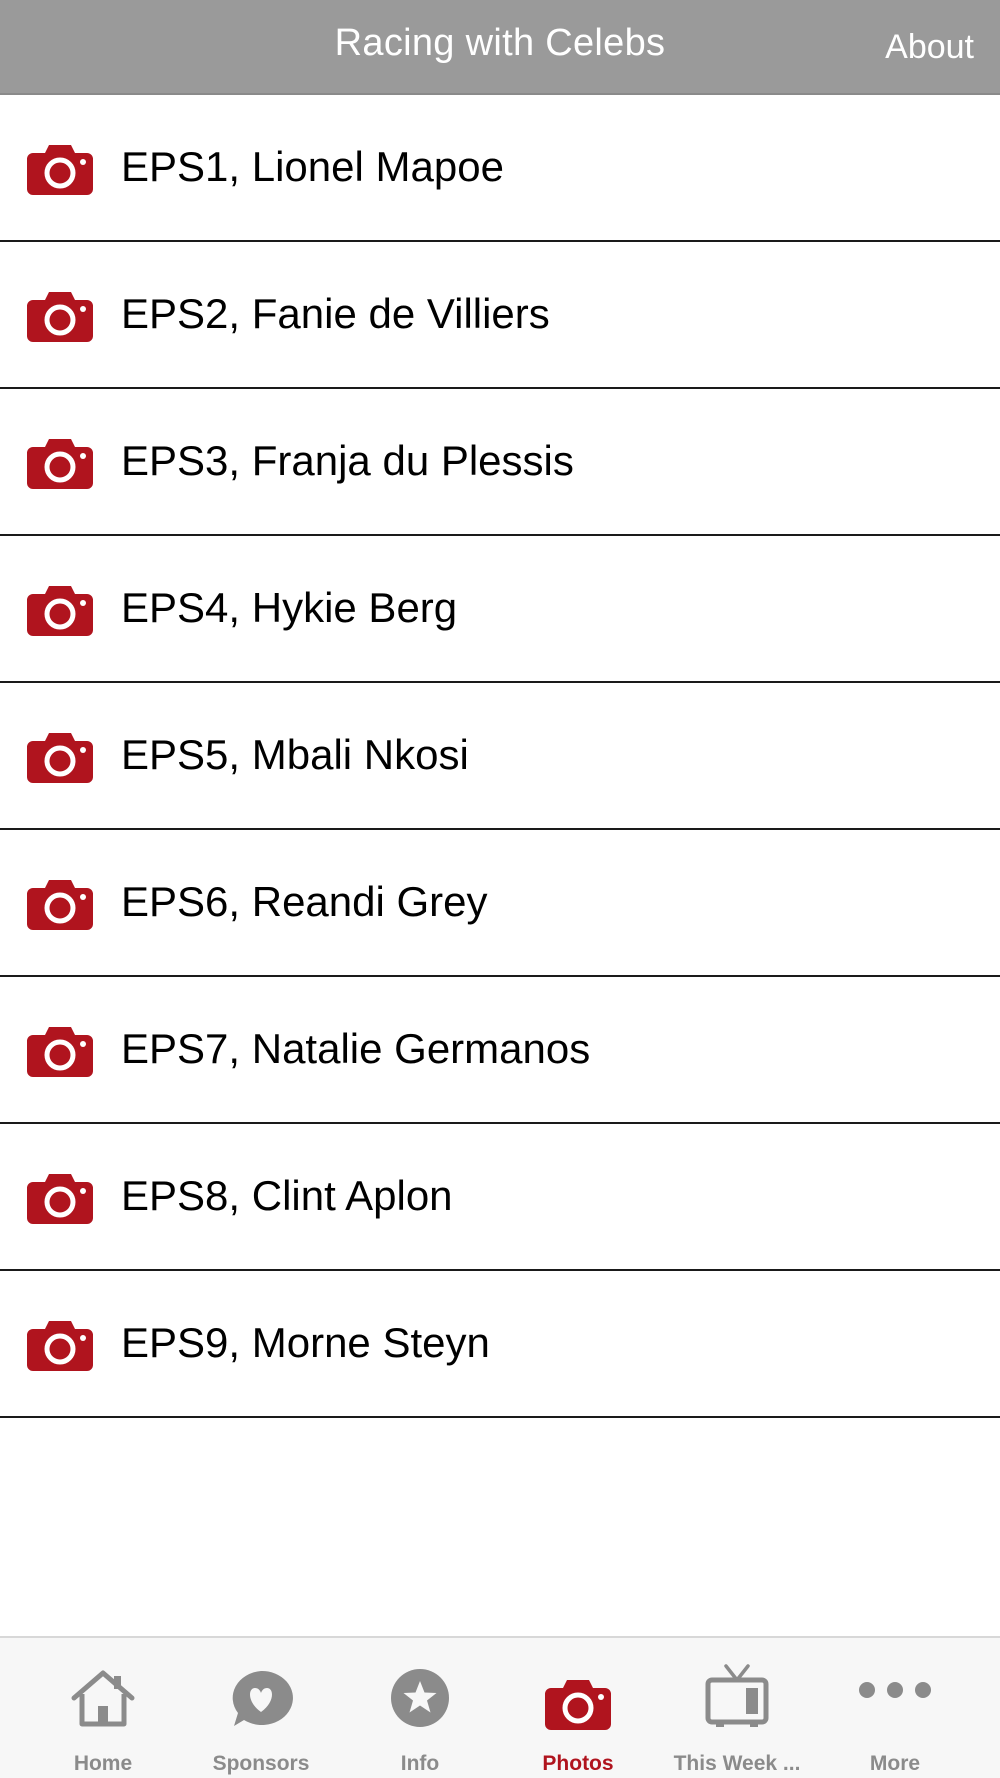 This screenshot has height=1778, width=1000. I want to click on list-item-label: EPS6, Reandi Grey, so click(304, 901).